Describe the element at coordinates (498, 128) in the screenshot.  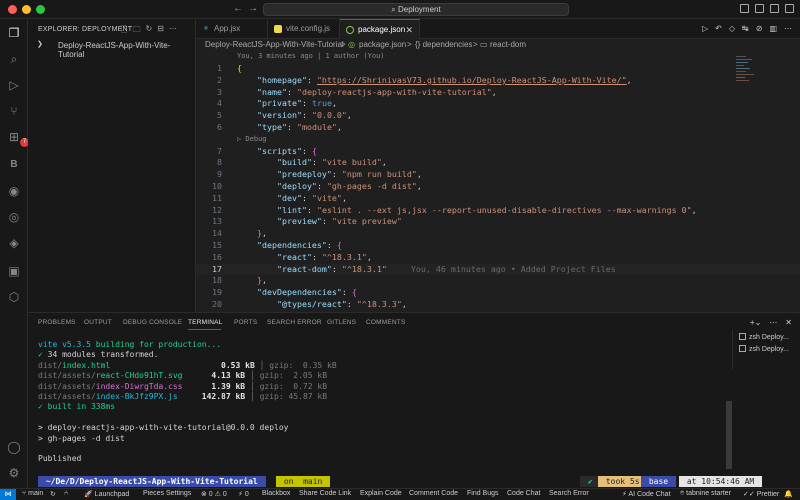
I see `code-line: 6 "type": "module",` at that location.